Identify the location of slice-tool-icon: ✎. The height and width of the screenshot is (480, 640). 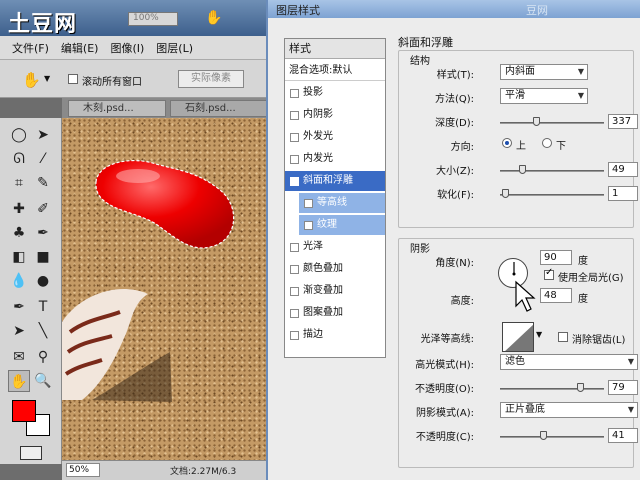
(43, 183).